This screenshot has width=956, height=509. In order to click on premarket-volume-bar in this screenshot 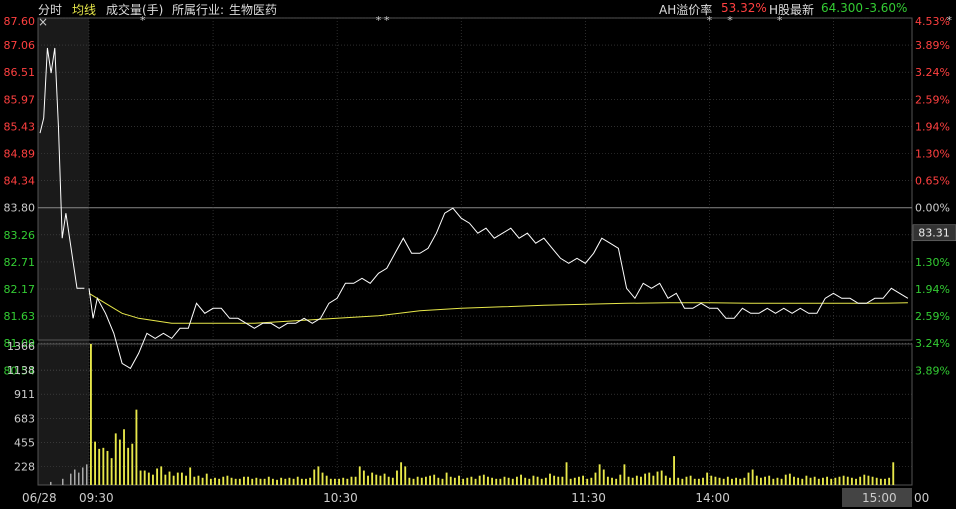, I will do `click(63, 481)`.